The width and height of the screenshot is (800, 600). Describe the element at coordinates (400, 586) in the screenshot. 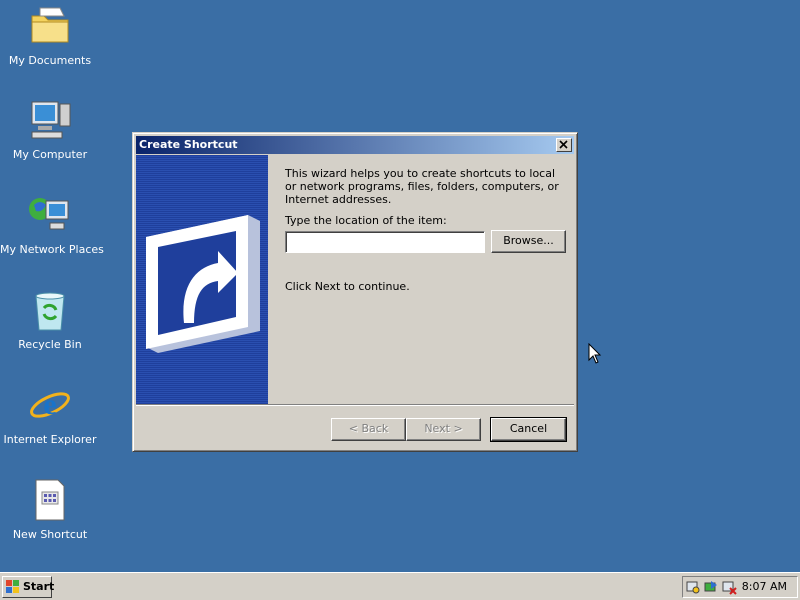

I see `taskbar: Start 8:07 AM` at that location.